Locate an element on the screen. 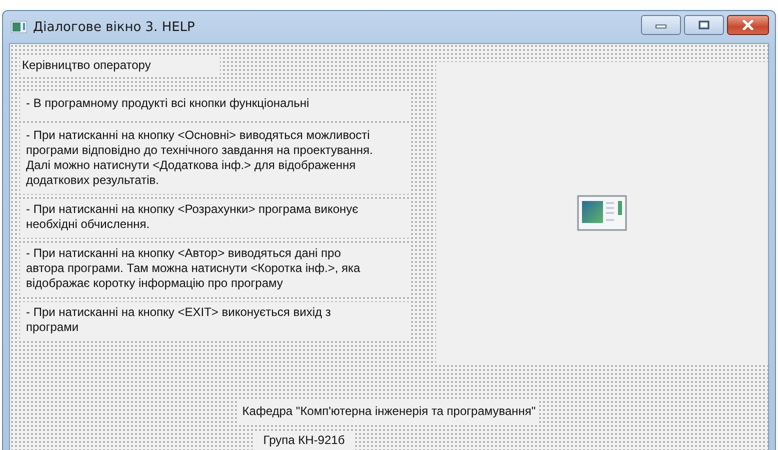 This screenshot has width=778, height=450. instruction-text: - При натисканні на кнопку <Основні> виводяться можливості програми відповідно до технічного завдання на проектування. Далі можно натиснути <Додаткова інф.> для відображення додаткових результатів. is located at coordinates (215, 159).